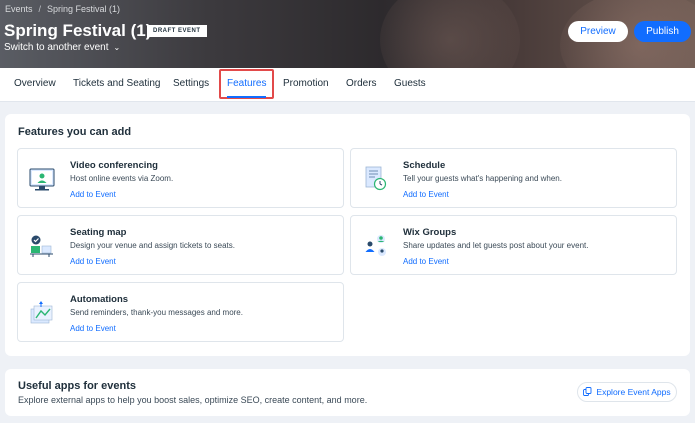 This screenshot has height=423, width=695. I want to click on link-icon, so click(587, 392).